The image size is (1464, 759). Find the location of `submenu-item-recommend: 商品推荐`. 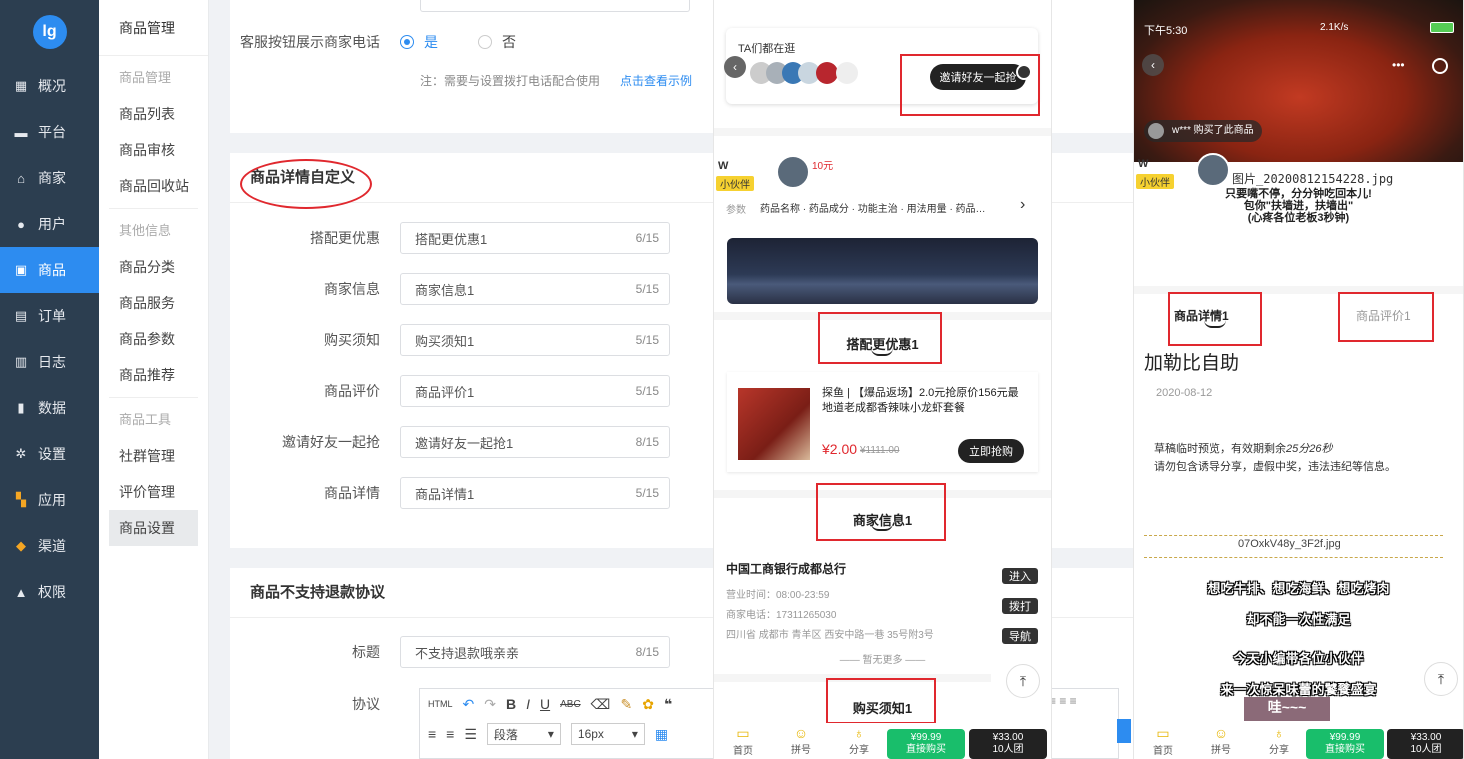

submenu-item-recommend: 商品推荐 is located at coordinates (153, 375).